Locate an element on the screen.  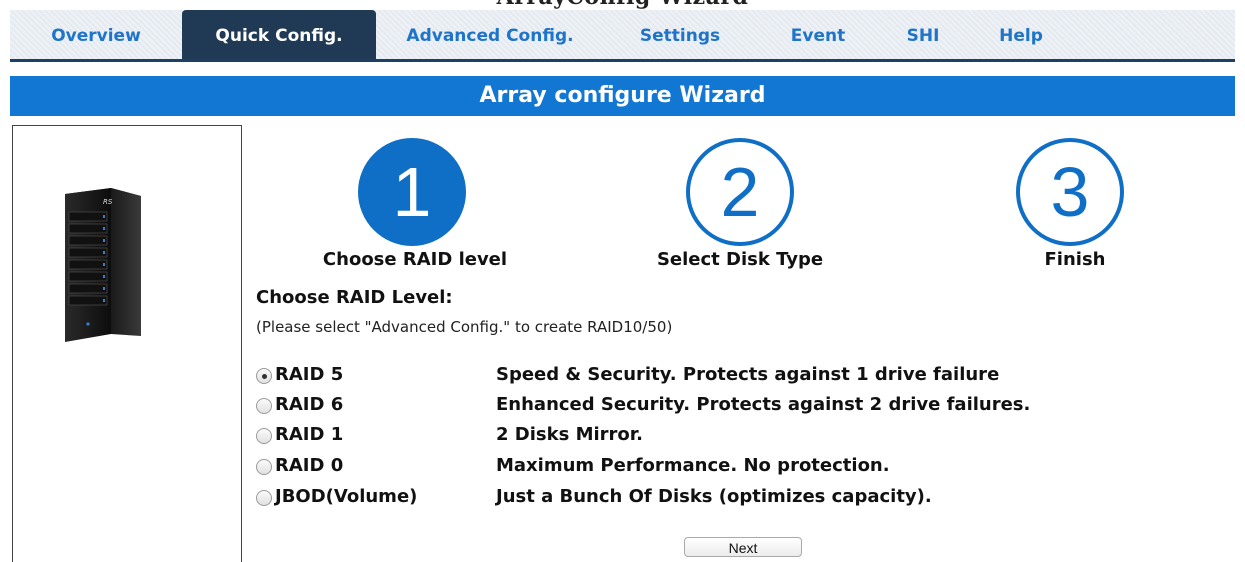
jbod-radio is located at coordinates (264, 498).